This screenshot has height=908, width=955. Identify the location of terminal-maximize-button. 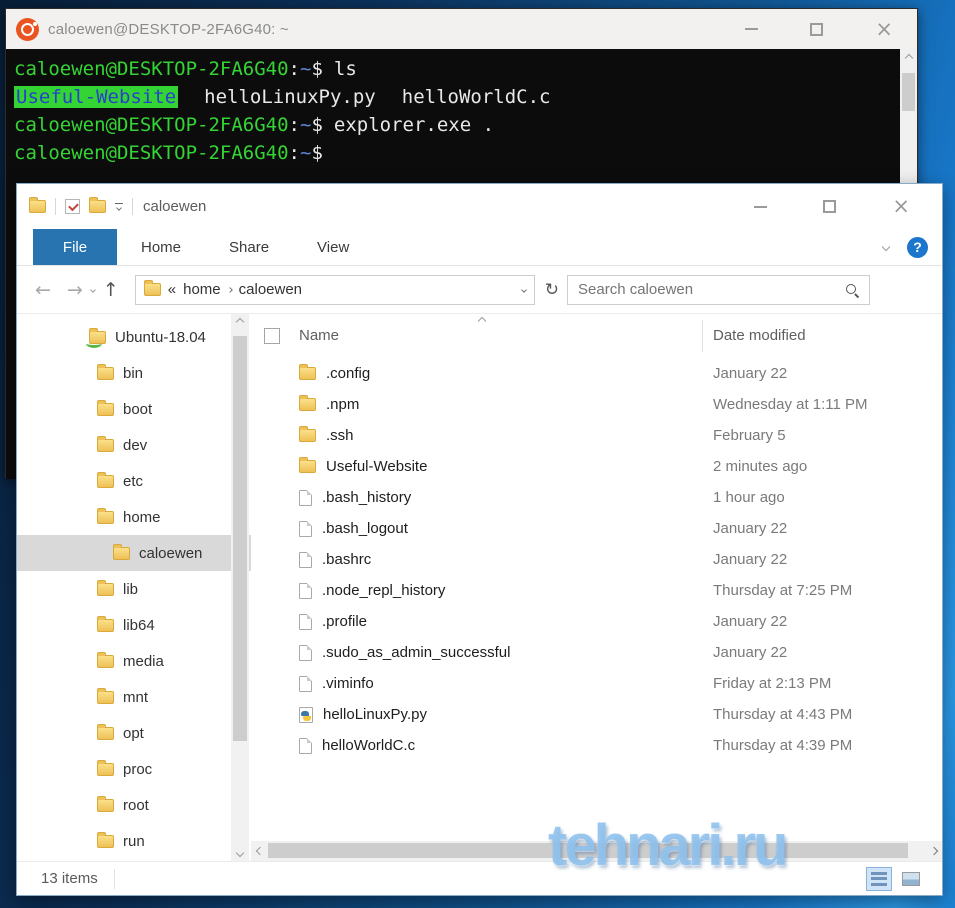
(817, 29).